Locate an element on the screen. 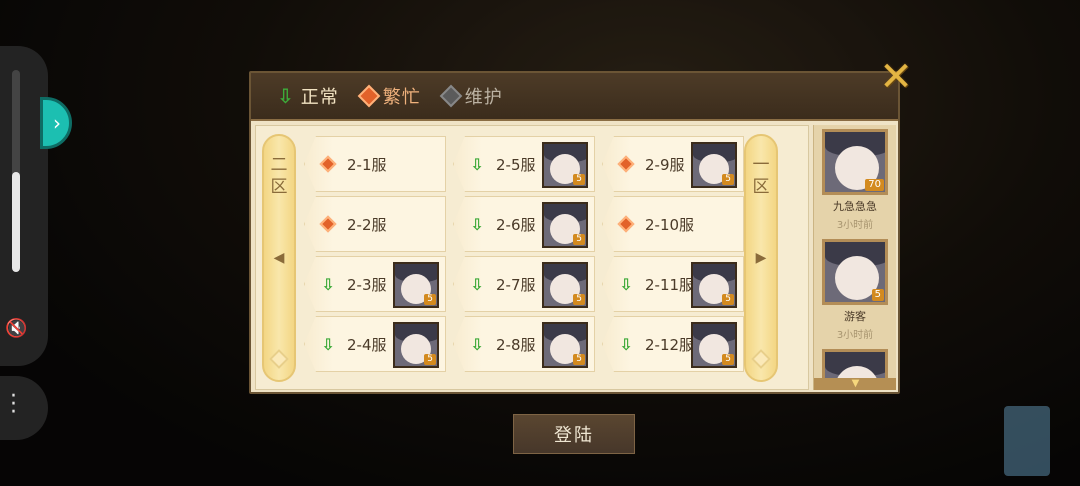  legend-maintenance: 维护 is located at coordinates (471, 96).